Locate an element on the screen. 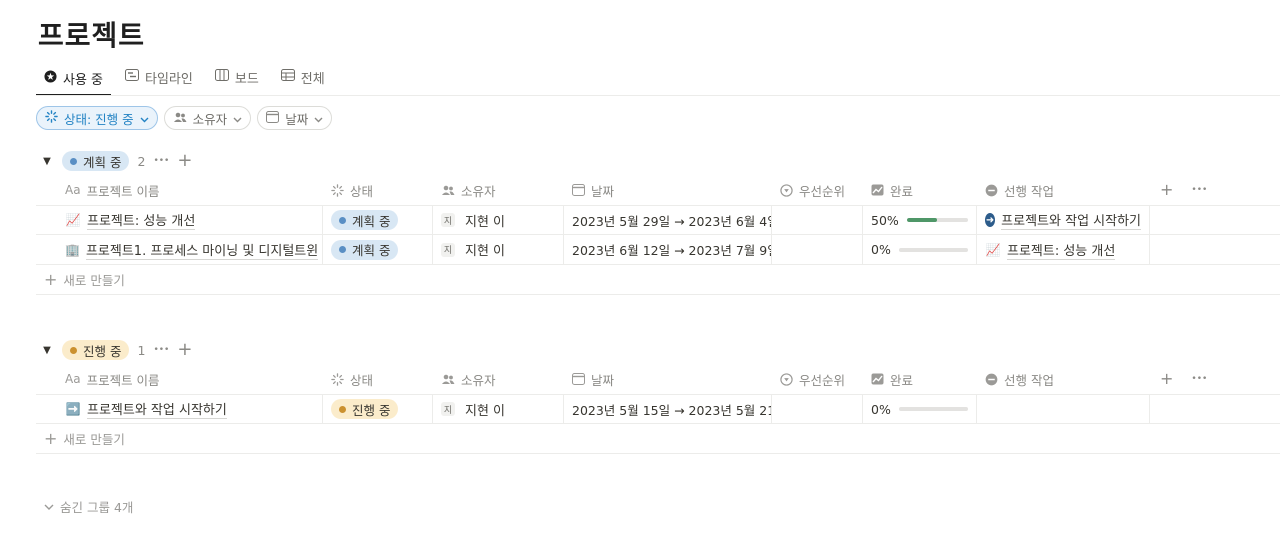  project-name-cell: ➡️ 프로젝트와 작업 시작하기 is located at coordinates (191, 409).